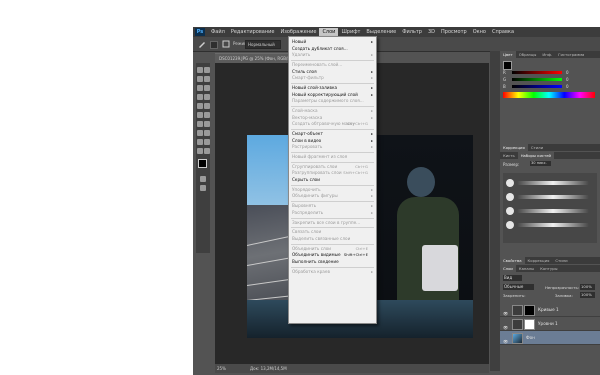 The width and height of the screenshot is (600, 375). Describe the element at coordinates (512, 260) in the screenshot. I see `tab-properties: Свойства` at that location.